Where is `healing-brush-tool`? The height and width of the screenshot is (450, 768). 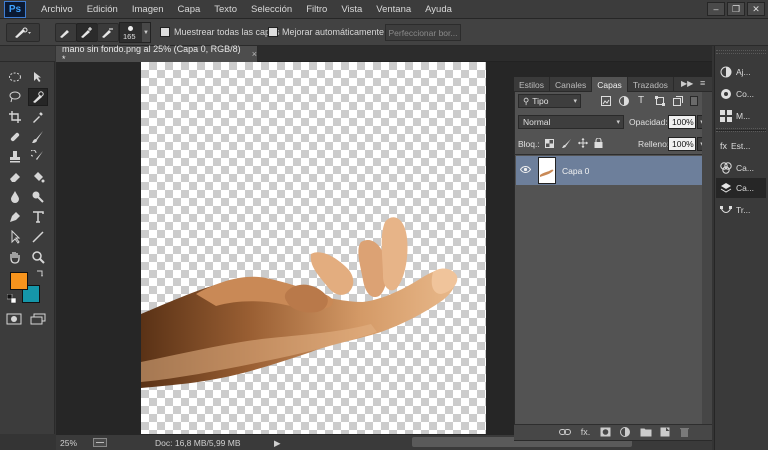
healing-brush-tool is located at coordinates (15, 137).